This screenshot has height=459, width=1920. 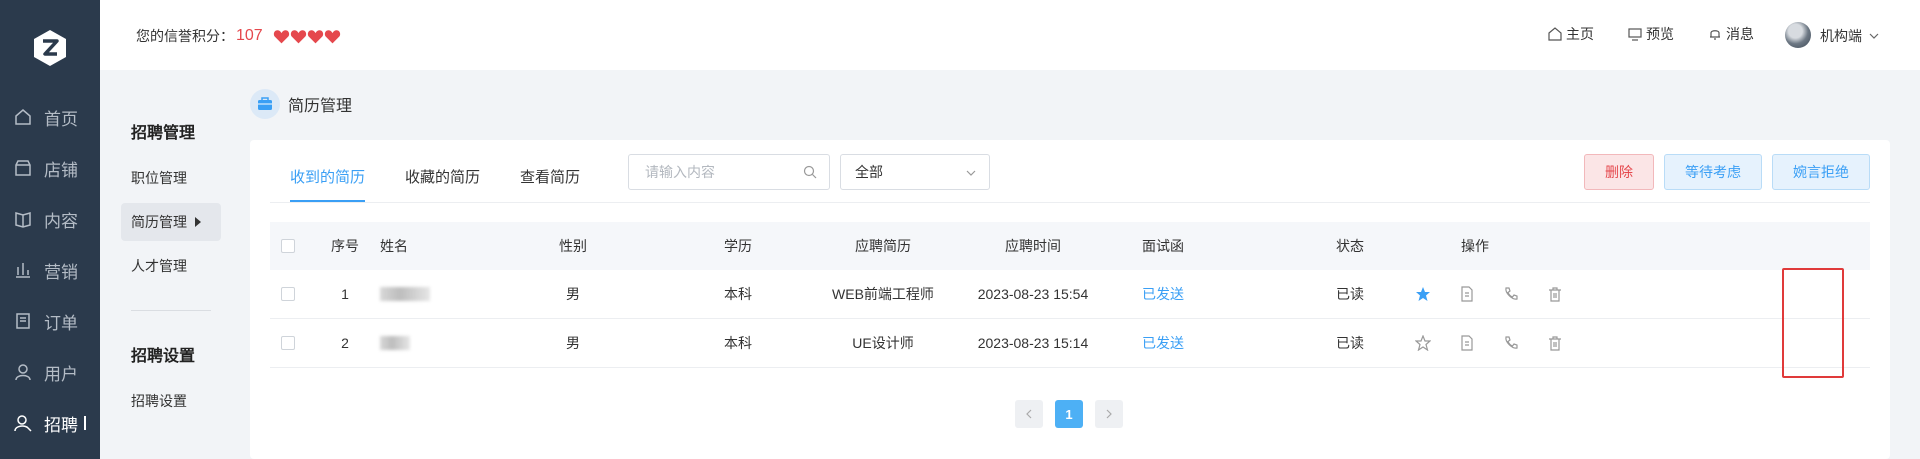 I want to click on col-resume: 应聘简历, so click(x=883, y=246).